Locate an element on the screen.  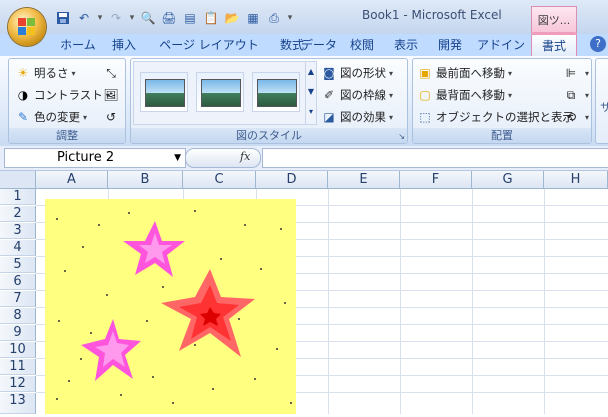
send-back-label: 最背面へ移動 is located at coordinates (470, 95).